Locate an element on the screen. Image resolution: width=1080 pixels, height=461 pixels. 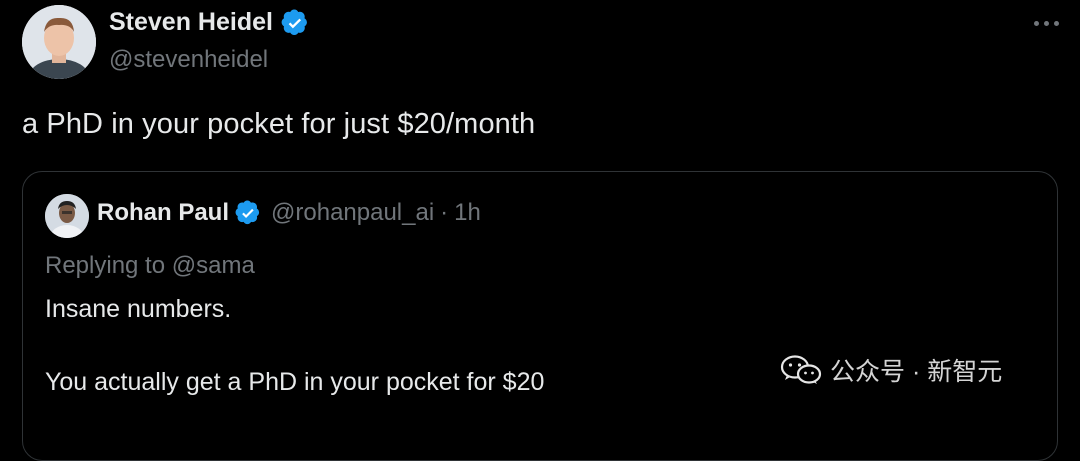
tweet-text: a PhD in your pocket for just $20/month is located at coordinates (279, 124).